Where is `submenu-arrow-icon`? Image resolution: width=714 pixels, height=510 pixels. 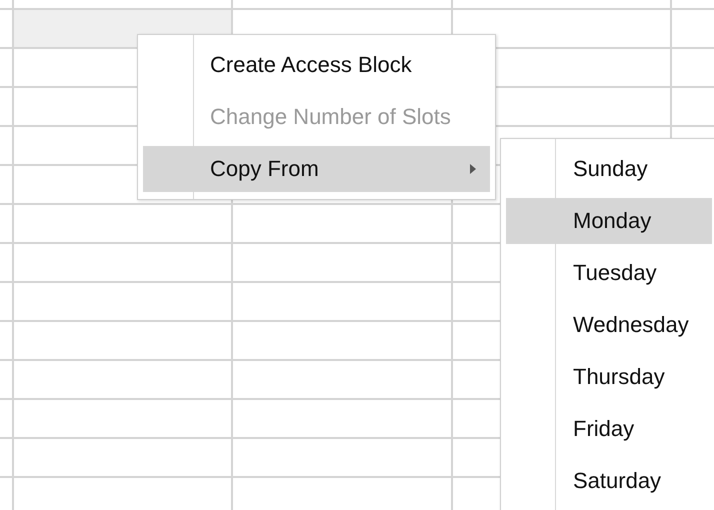
submenu-arrow-icon is located at coordinates (473, 169).